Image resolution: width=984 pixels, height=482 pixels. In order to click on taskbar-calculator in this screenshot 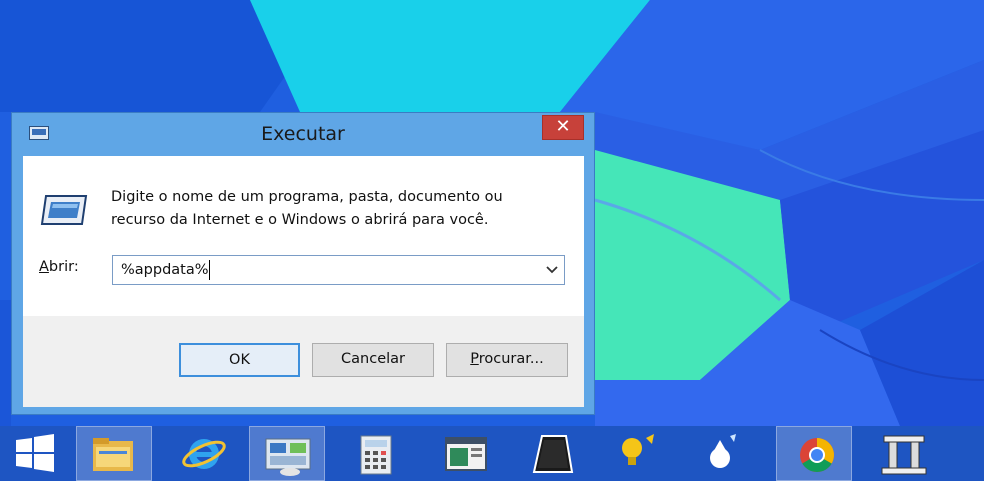, I will do `click(375, 453)`.